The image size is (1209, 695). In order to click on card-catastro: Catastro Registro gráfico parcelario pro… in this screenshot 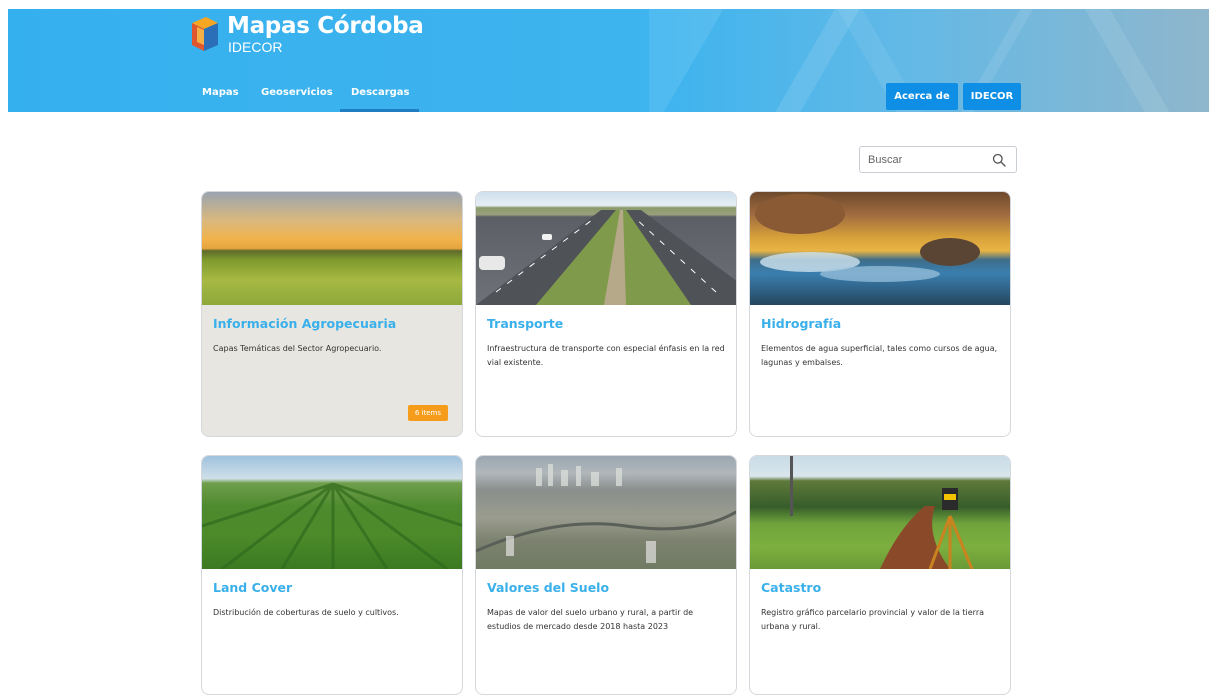, I will do `click(880, 575)`.